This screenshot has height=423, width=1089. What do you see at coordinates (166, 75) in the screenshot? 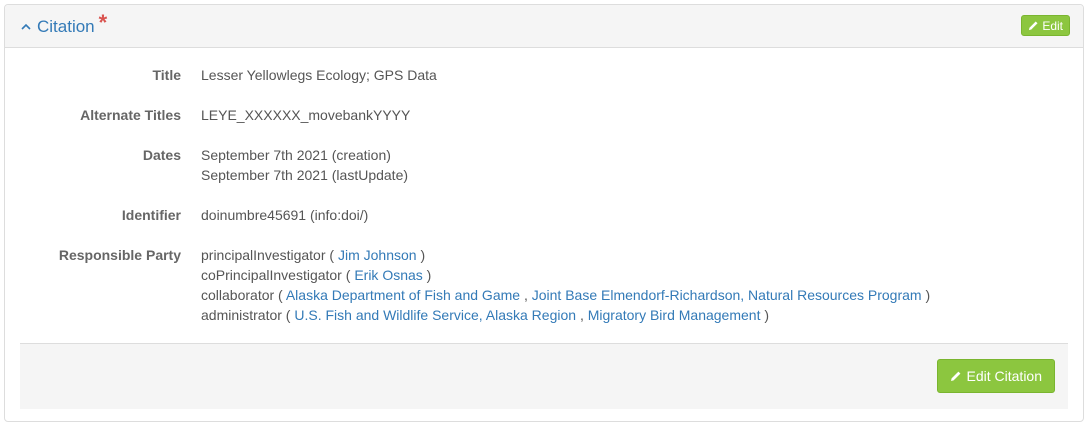
I see `title-label: Title` at bounding box center [166, 75].